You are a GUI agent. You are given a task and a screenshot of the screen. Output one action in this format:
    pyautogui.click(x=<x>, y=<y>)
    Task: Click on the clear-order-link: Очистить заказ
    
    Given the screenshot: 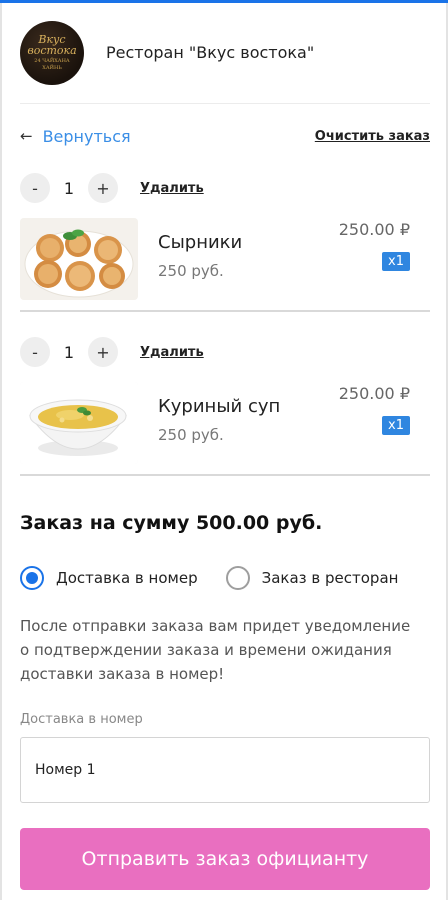 What is the action you would take?
    pyautogui.click(x=372, y=136)
    